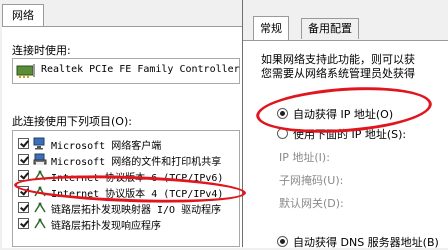 This screenshot has width=448, height=250. I want to click on list-item: Internet 协议版本 4 (TCP/IPv4), so click(126, 192).